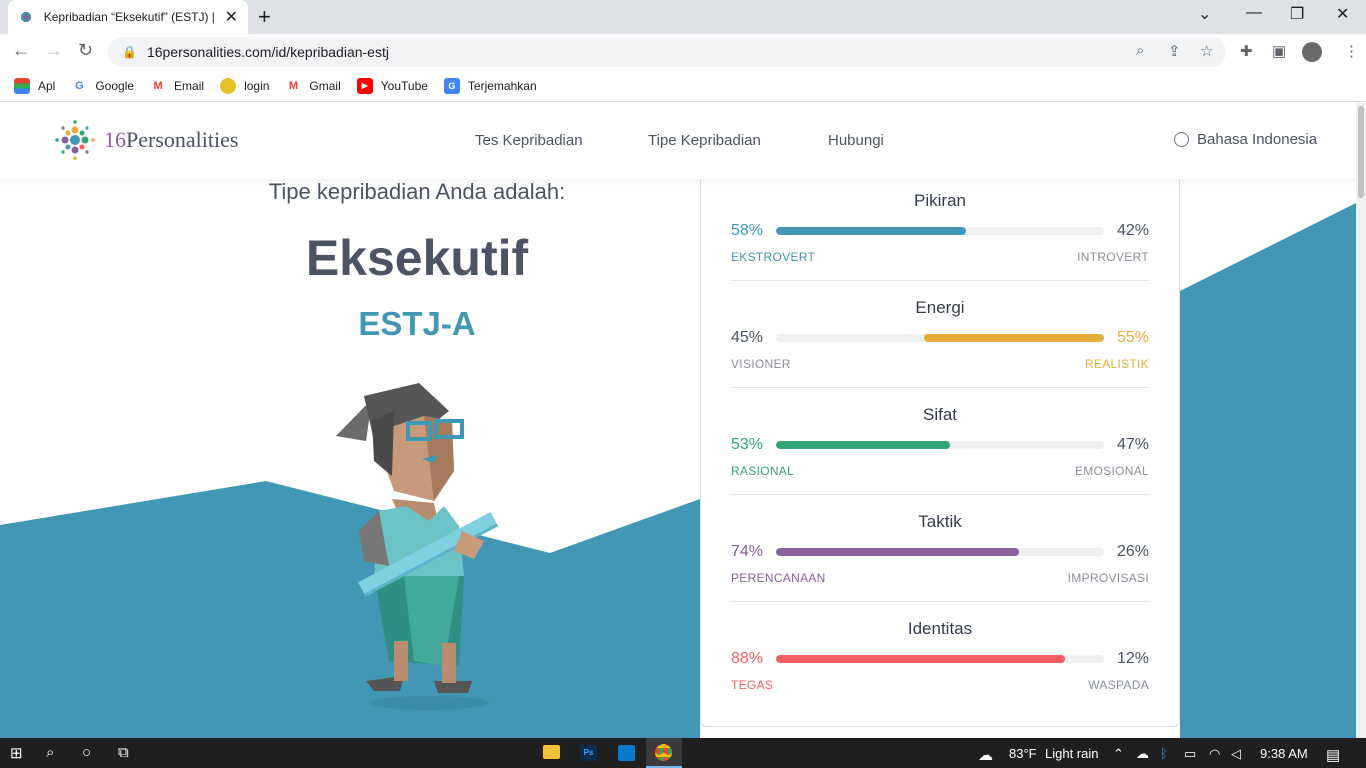 This screenshot has width=1366, height=768. Describe the element at coordinates (1111, 471) in the screenshot. I see `trait-right-label: EMOSIONAL` at that location.